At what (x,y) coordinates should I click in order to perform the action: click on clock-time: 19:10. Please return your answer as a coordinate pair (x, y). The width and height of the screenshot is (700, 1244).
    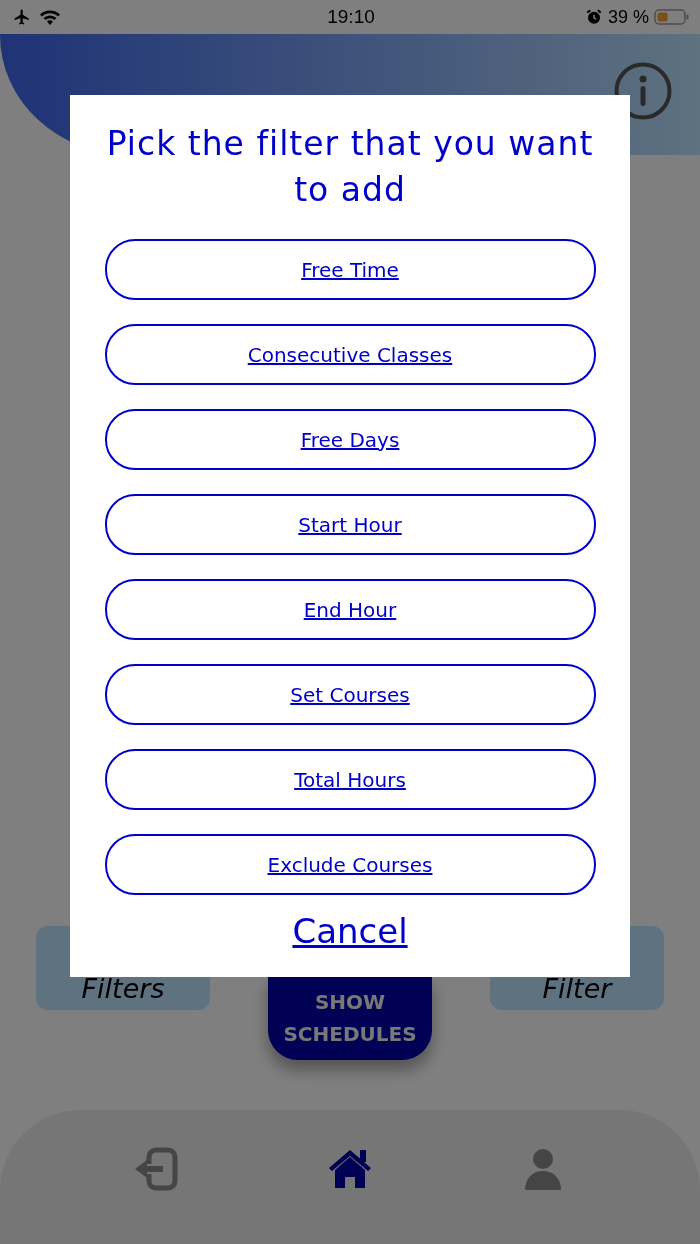
    Looking at the image, I should click on (351, 17).